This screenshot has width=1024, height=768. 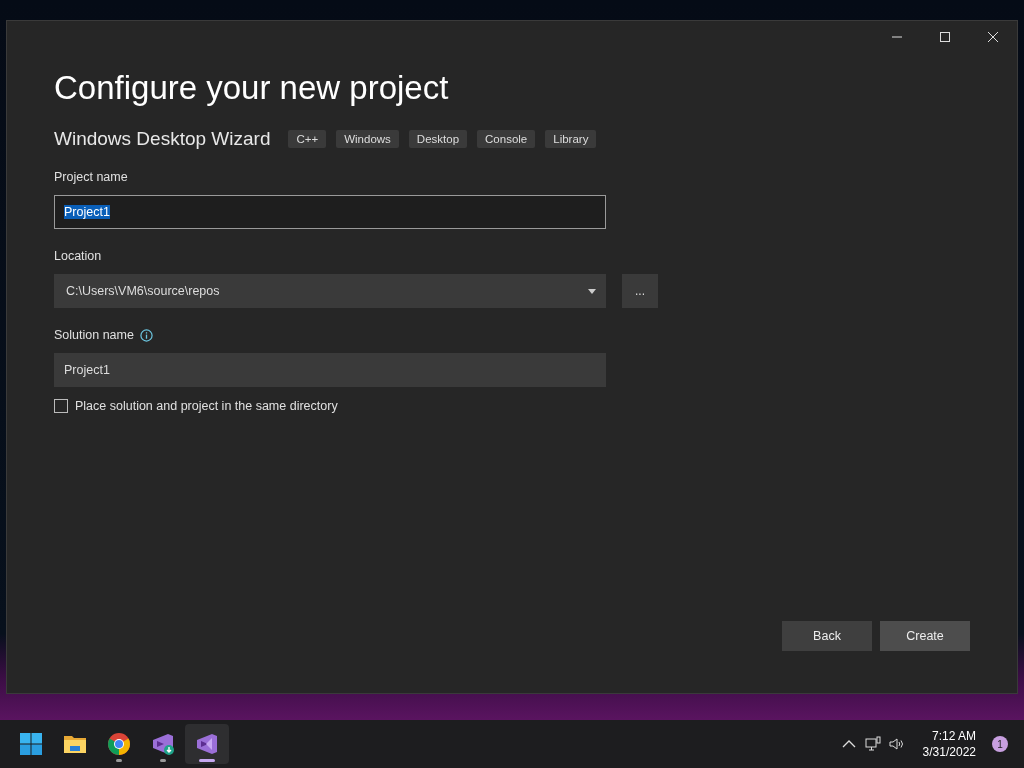 I want to click on clock-date: 3/31/2022, so click(x=949, y=752).